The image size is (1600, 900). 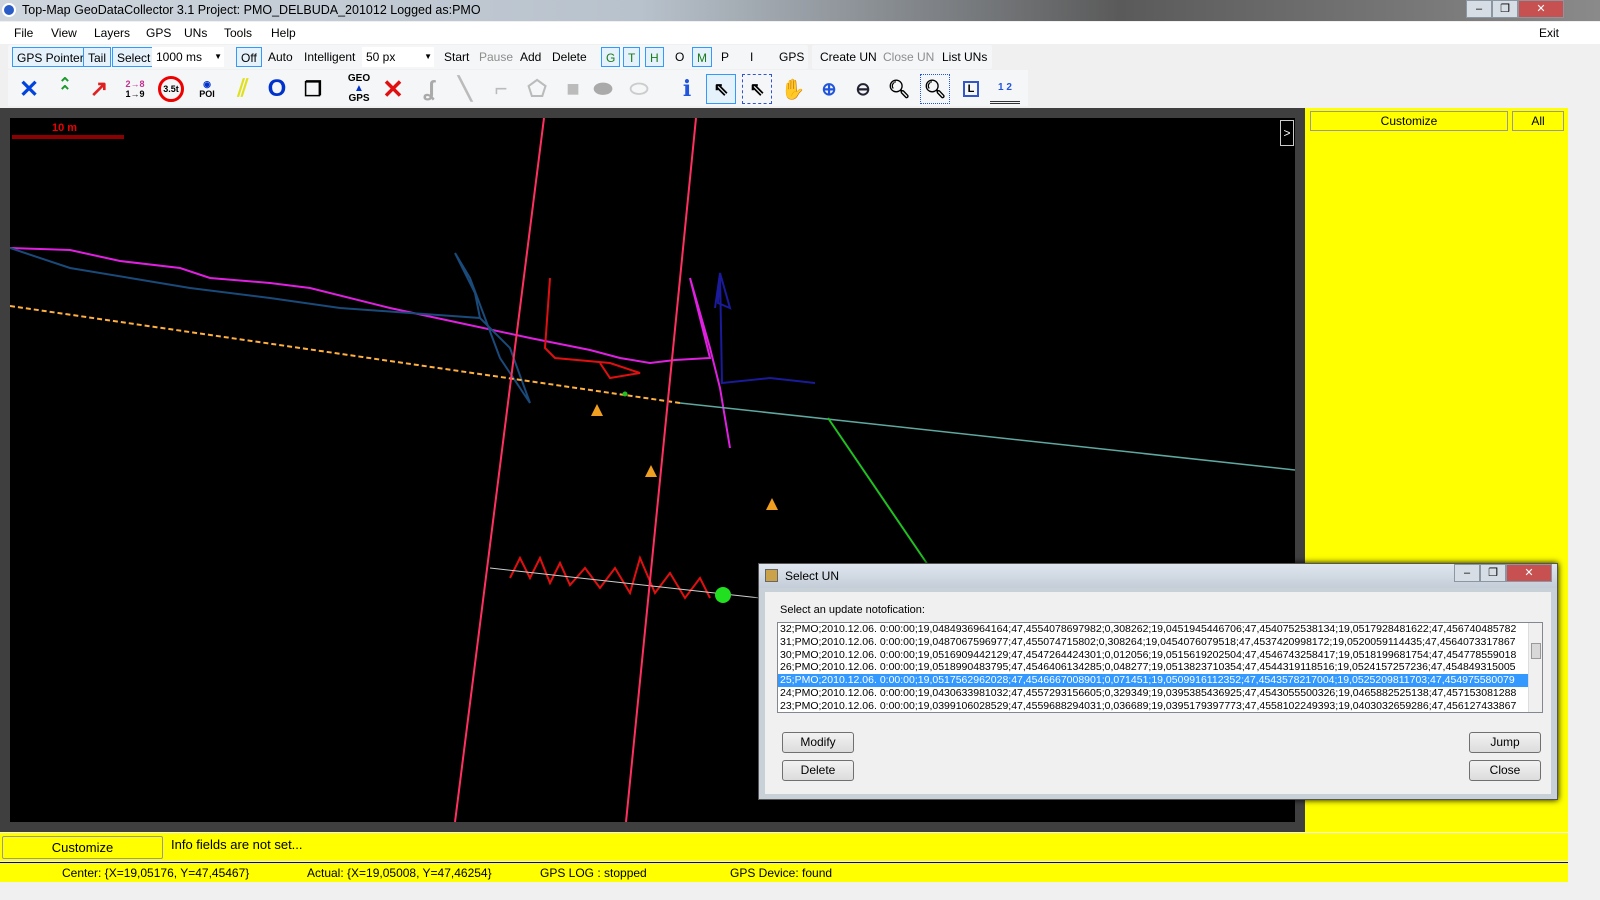 I want to click on poi-icon: ◉ POI, so click(x=207, y=89).